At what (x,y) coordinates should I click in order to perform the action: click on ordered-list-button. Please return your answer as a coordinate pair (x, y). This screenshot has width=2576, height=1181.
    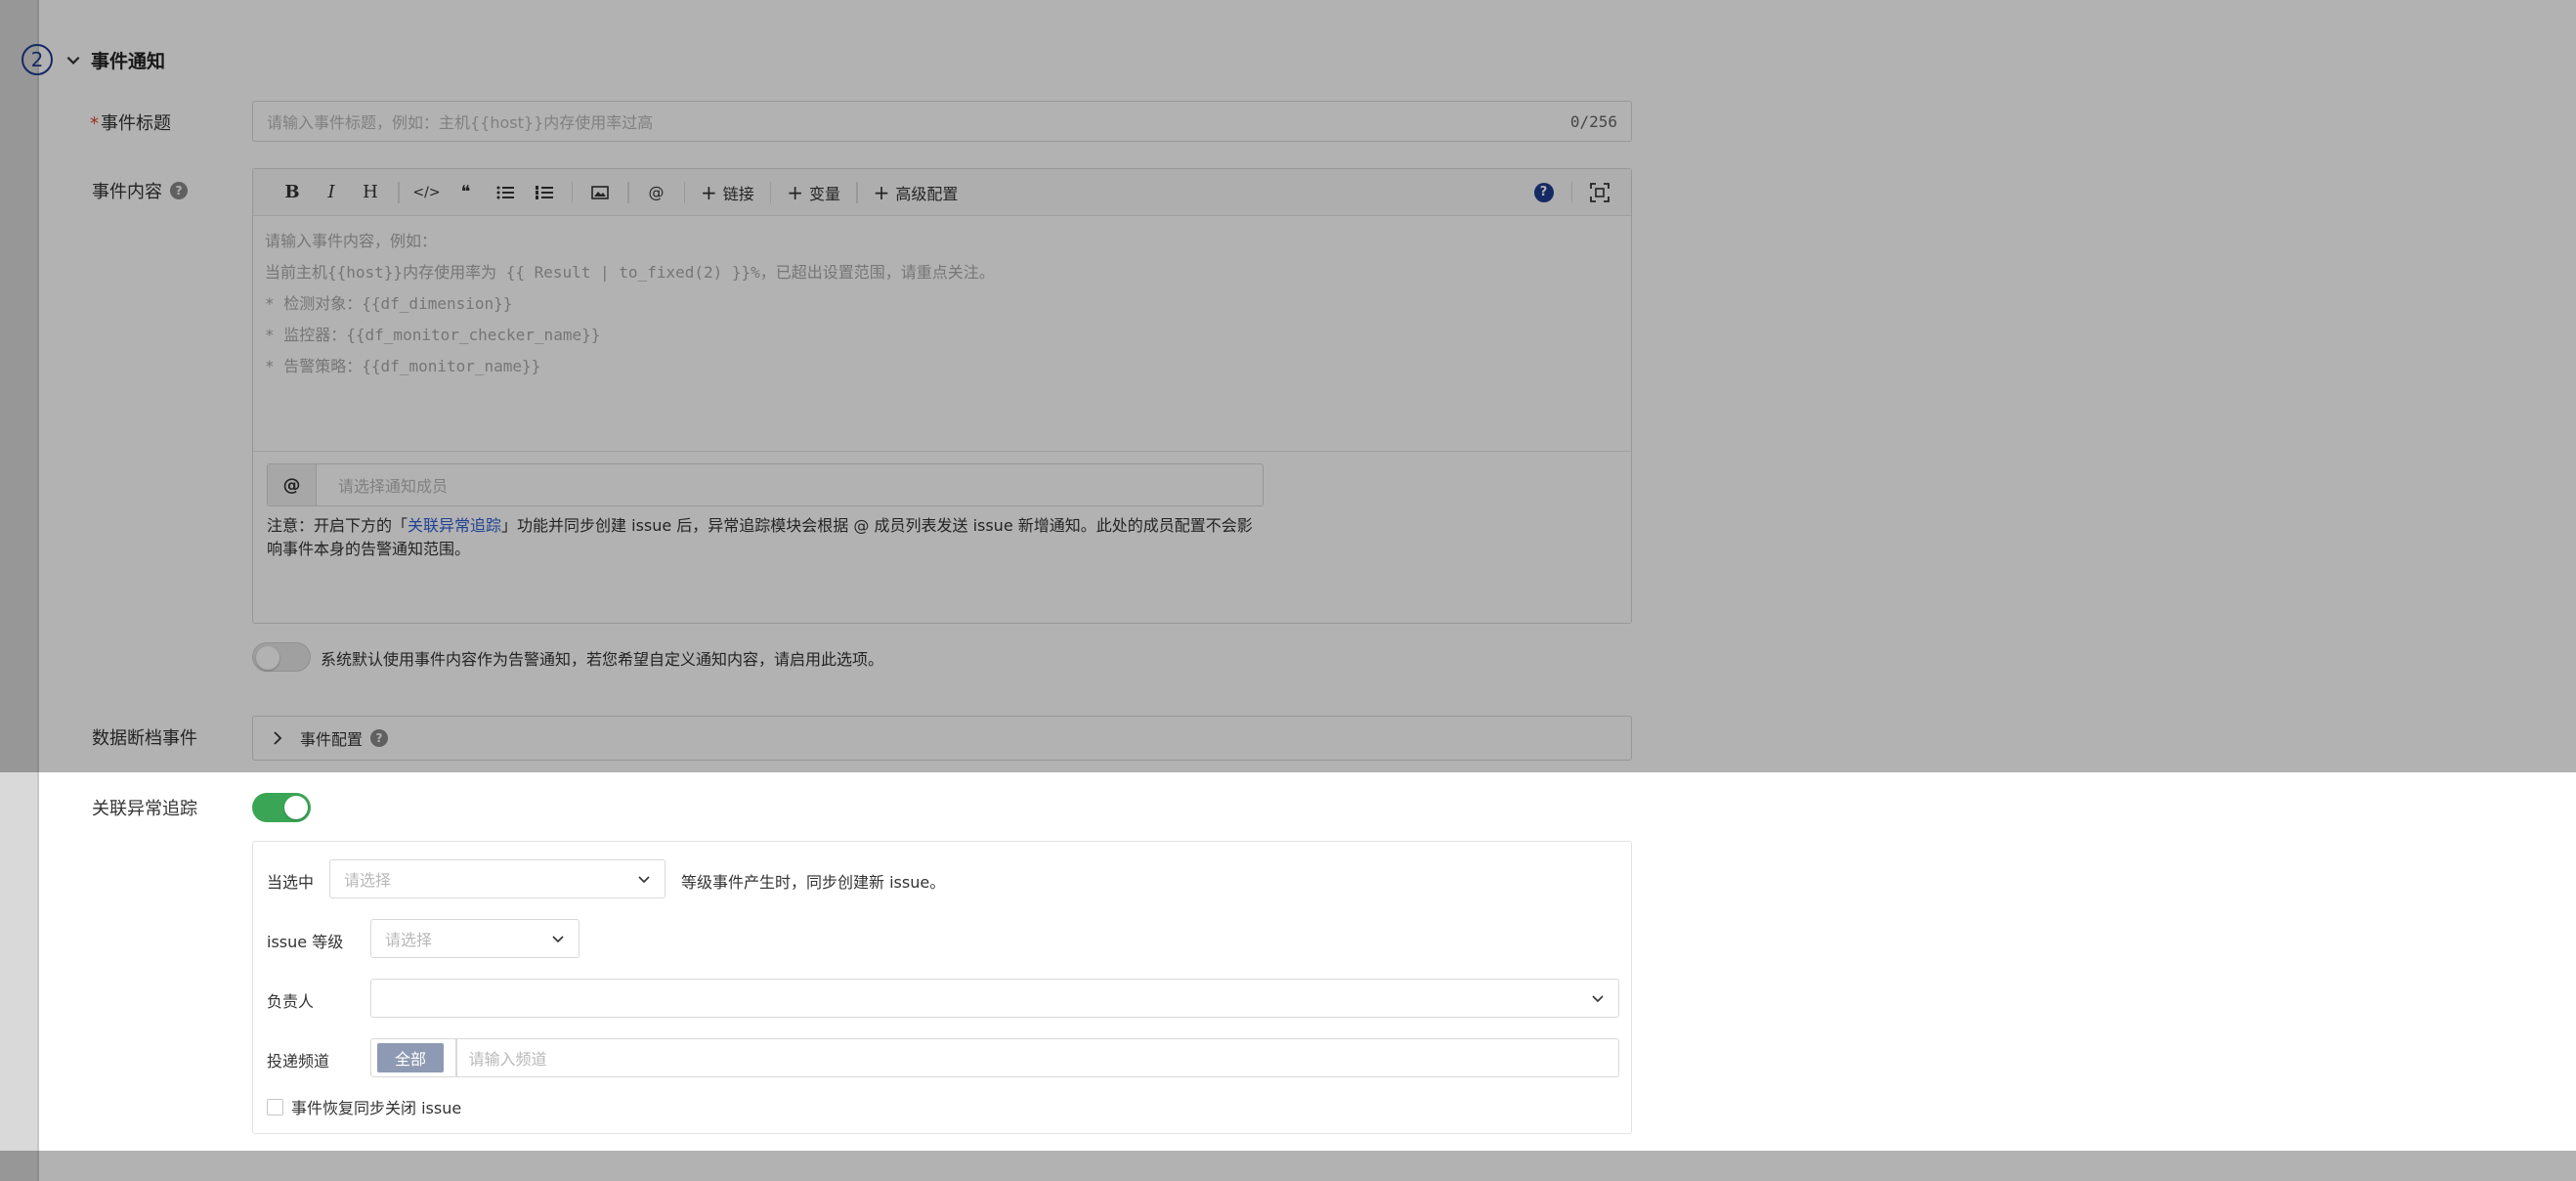
    Looking at the image, I should click on (544, 192).